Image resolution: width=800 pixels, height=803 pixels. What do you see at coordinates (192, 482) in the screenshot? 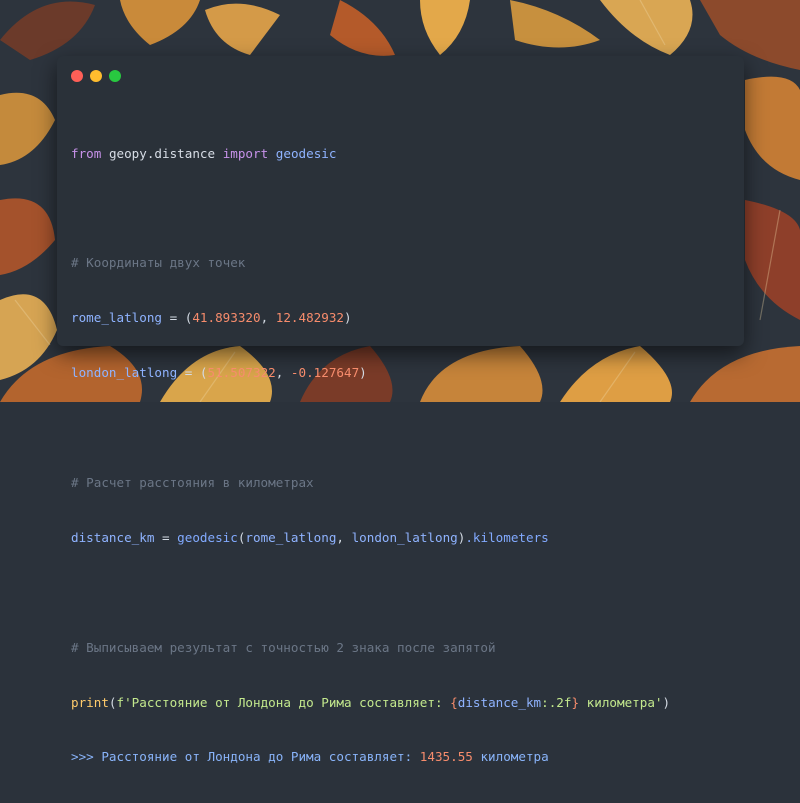
I see `code-comment-calc: # Расчет расстояния в километрах` at bounding box center [192, 482].